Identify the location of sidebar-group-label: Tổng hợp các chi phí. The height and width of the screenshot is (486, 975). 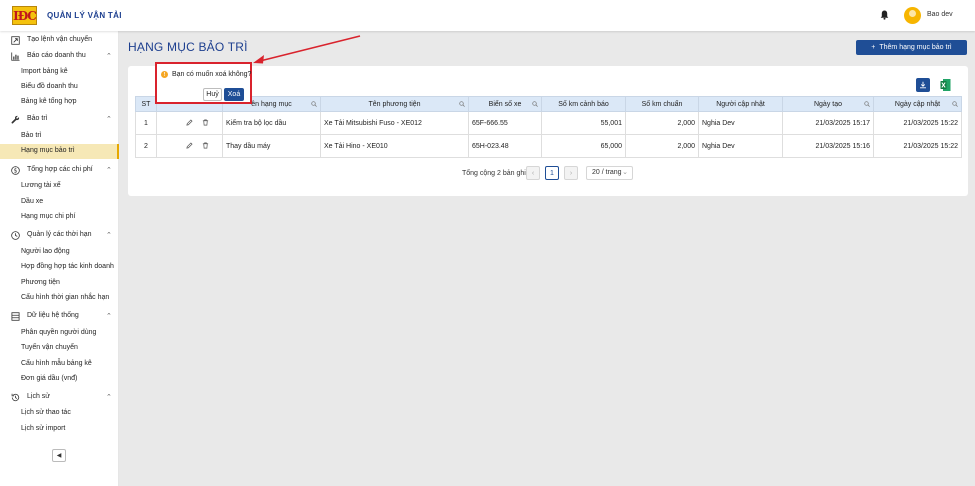
(60, 169).